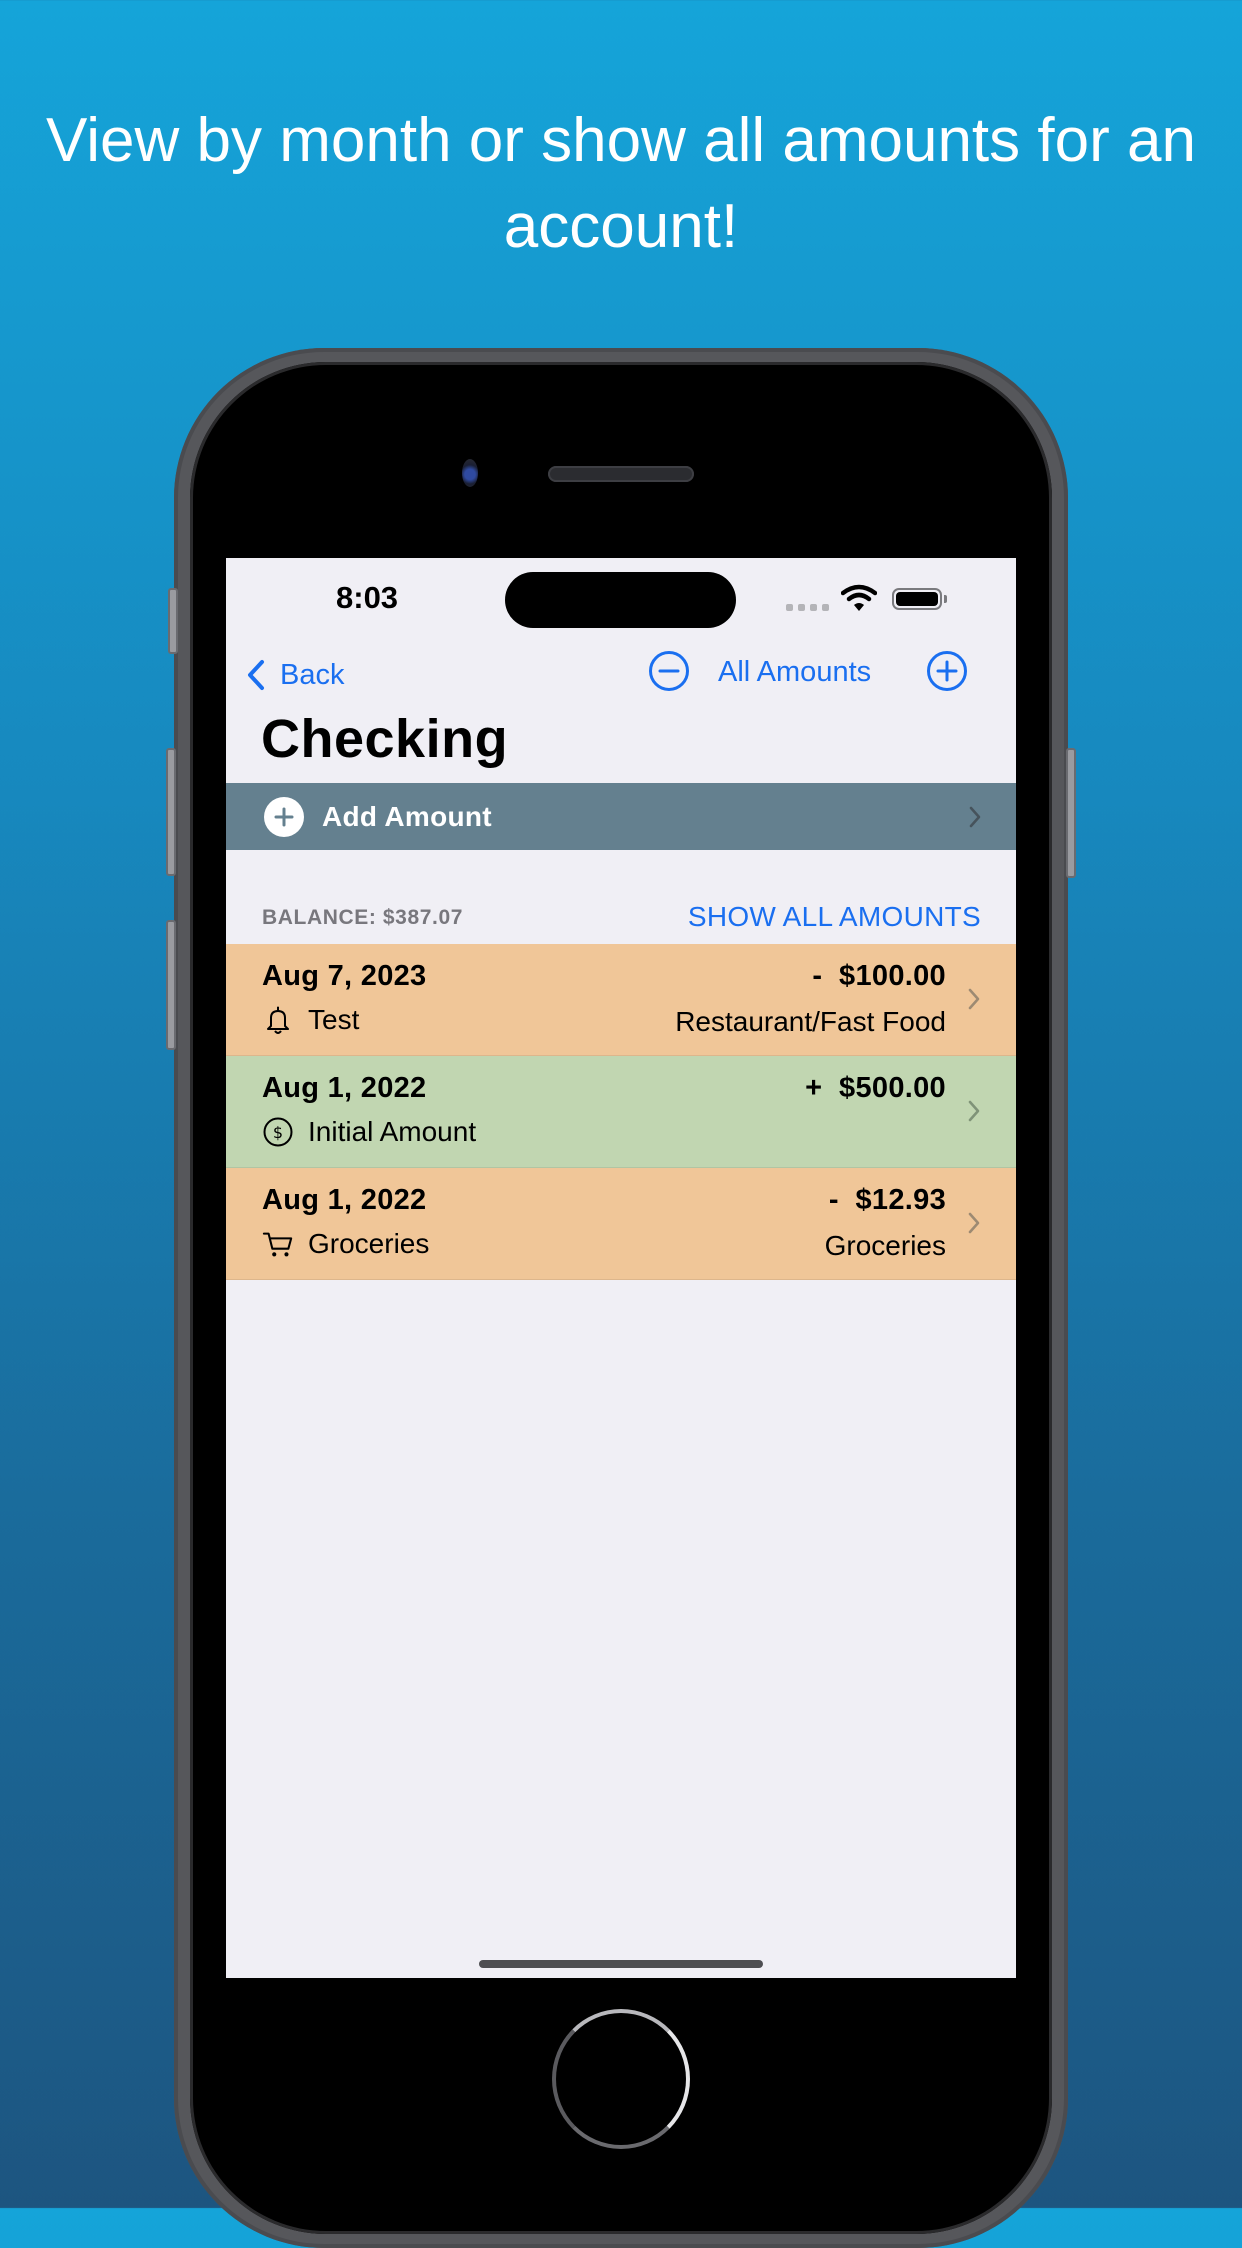  I want to click on transaction-category: Restaurant/Fast Food, so click(810, 1021).